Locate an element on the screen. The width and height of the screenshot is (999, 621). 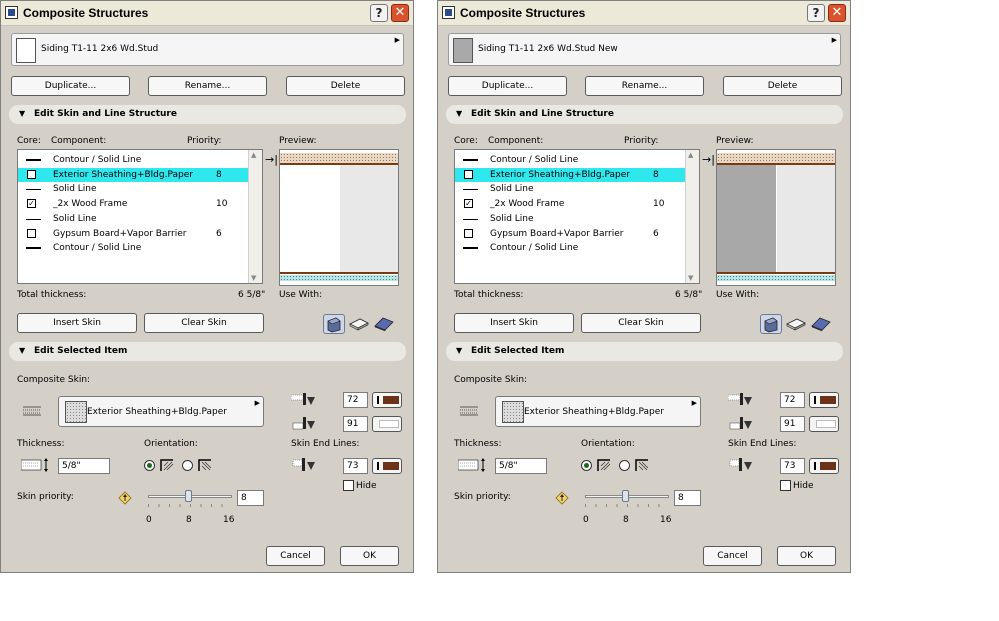
background-pen-icon is located at coordinates (741, 425).